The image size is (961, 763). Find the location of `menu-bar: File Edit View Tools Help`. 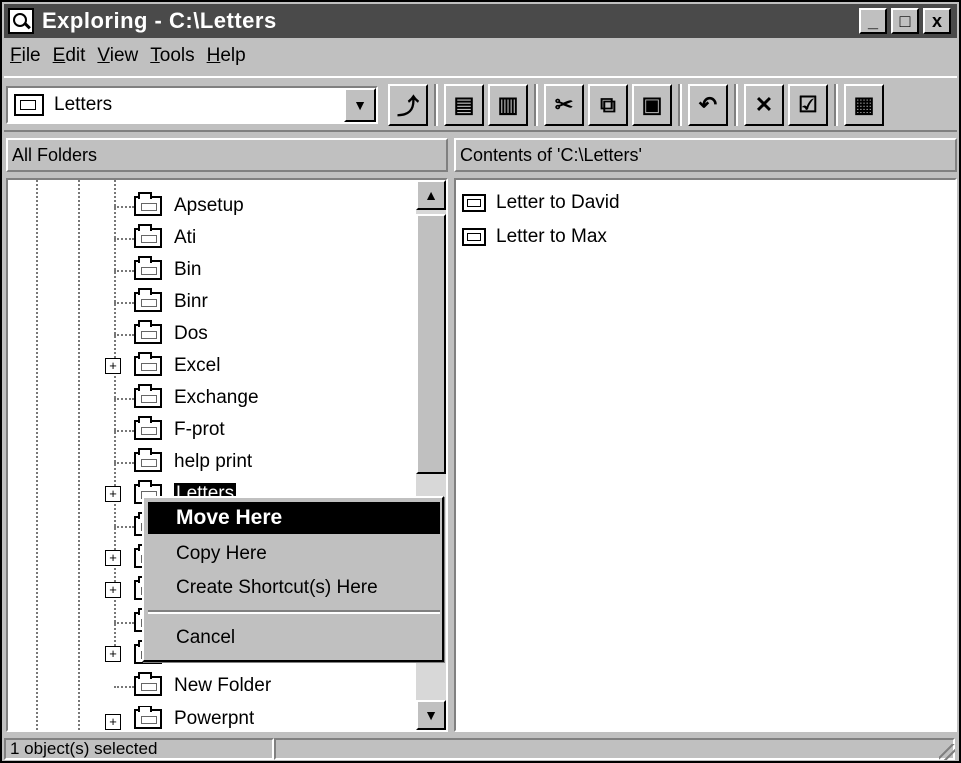

menu-bar: File Edit View Tools Help is located at coordinates (480, 56).